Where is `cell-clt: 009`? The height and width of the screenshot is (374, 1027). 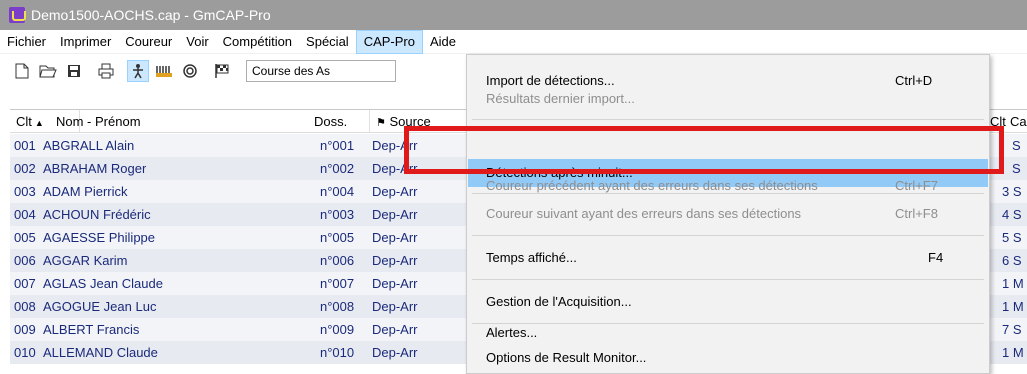
cell-clt: 009 is located at coordinates (25, 329).